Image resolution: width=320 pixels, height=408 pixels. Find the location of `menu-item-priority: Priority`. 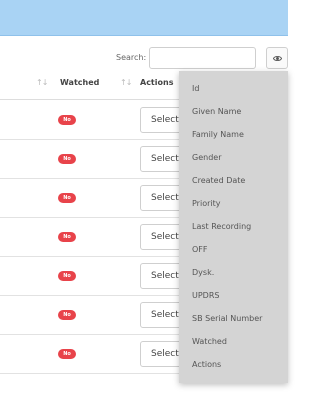

menu-item-priority: Priority is located at coordinates (233, 204).